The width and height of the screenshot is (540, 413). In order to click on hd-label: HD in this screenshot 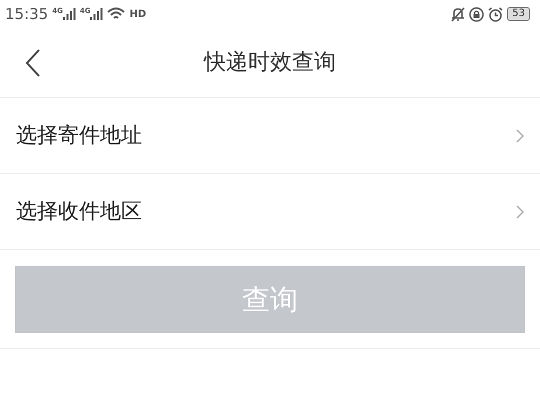, I will do `click(137, 15)`.